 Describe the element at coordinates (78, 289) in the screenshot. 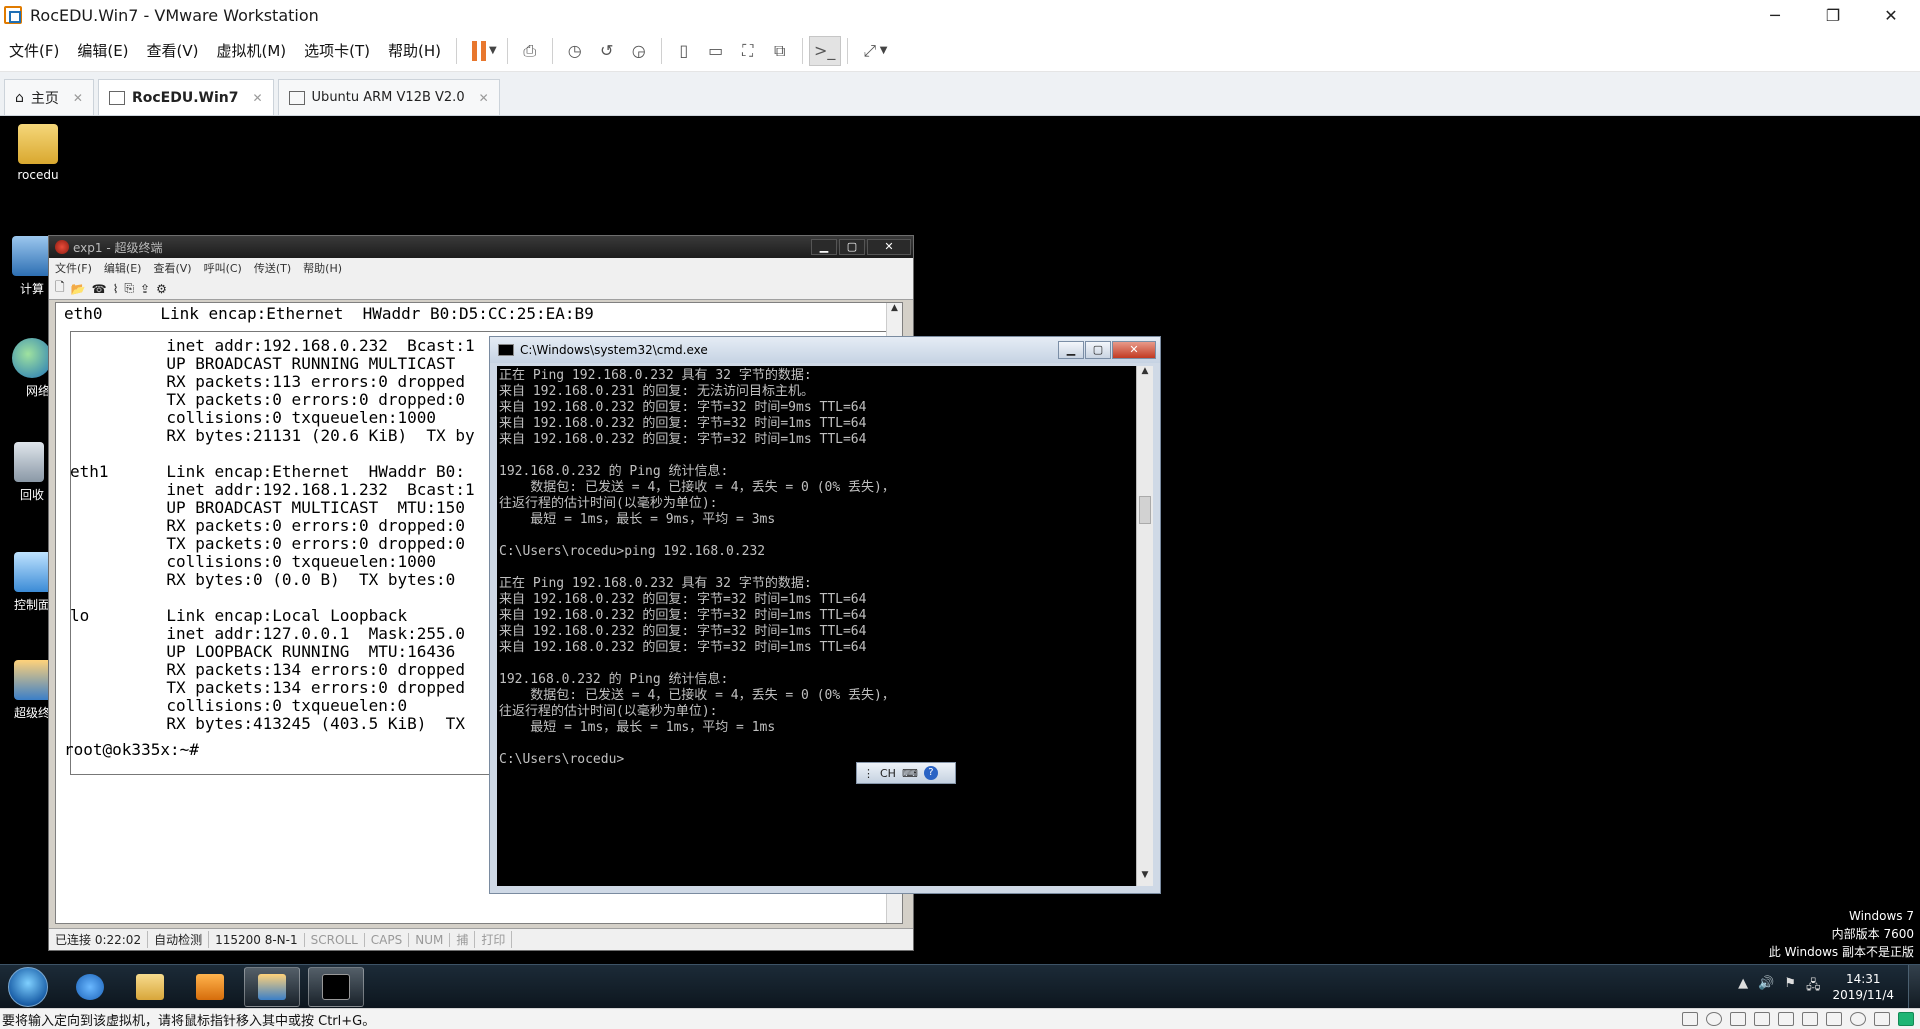

I see `open-icon: 📂` at that location.